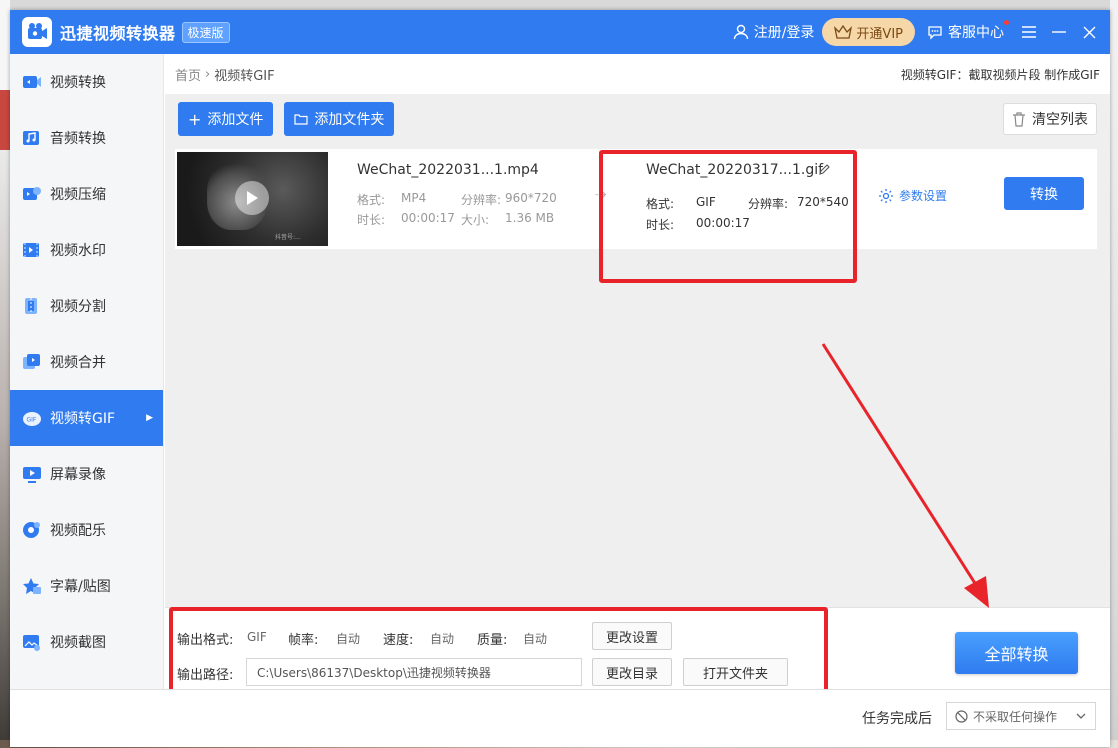 The width and height of the screenshot is (1118, 748). Describe the element at coordinates (1006, 22) in the screenshot. I see `notification-dot` at that location.